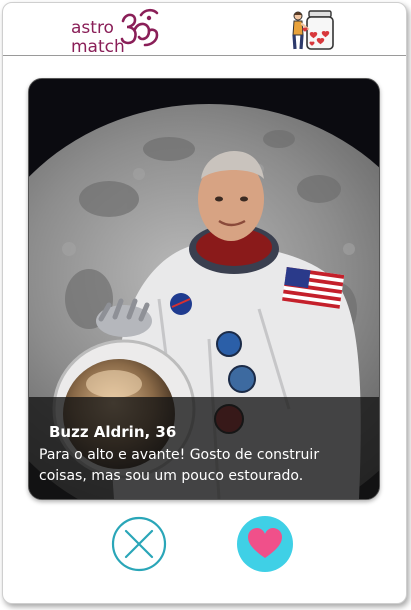  I want to click on x-icon, so click(139, 544).